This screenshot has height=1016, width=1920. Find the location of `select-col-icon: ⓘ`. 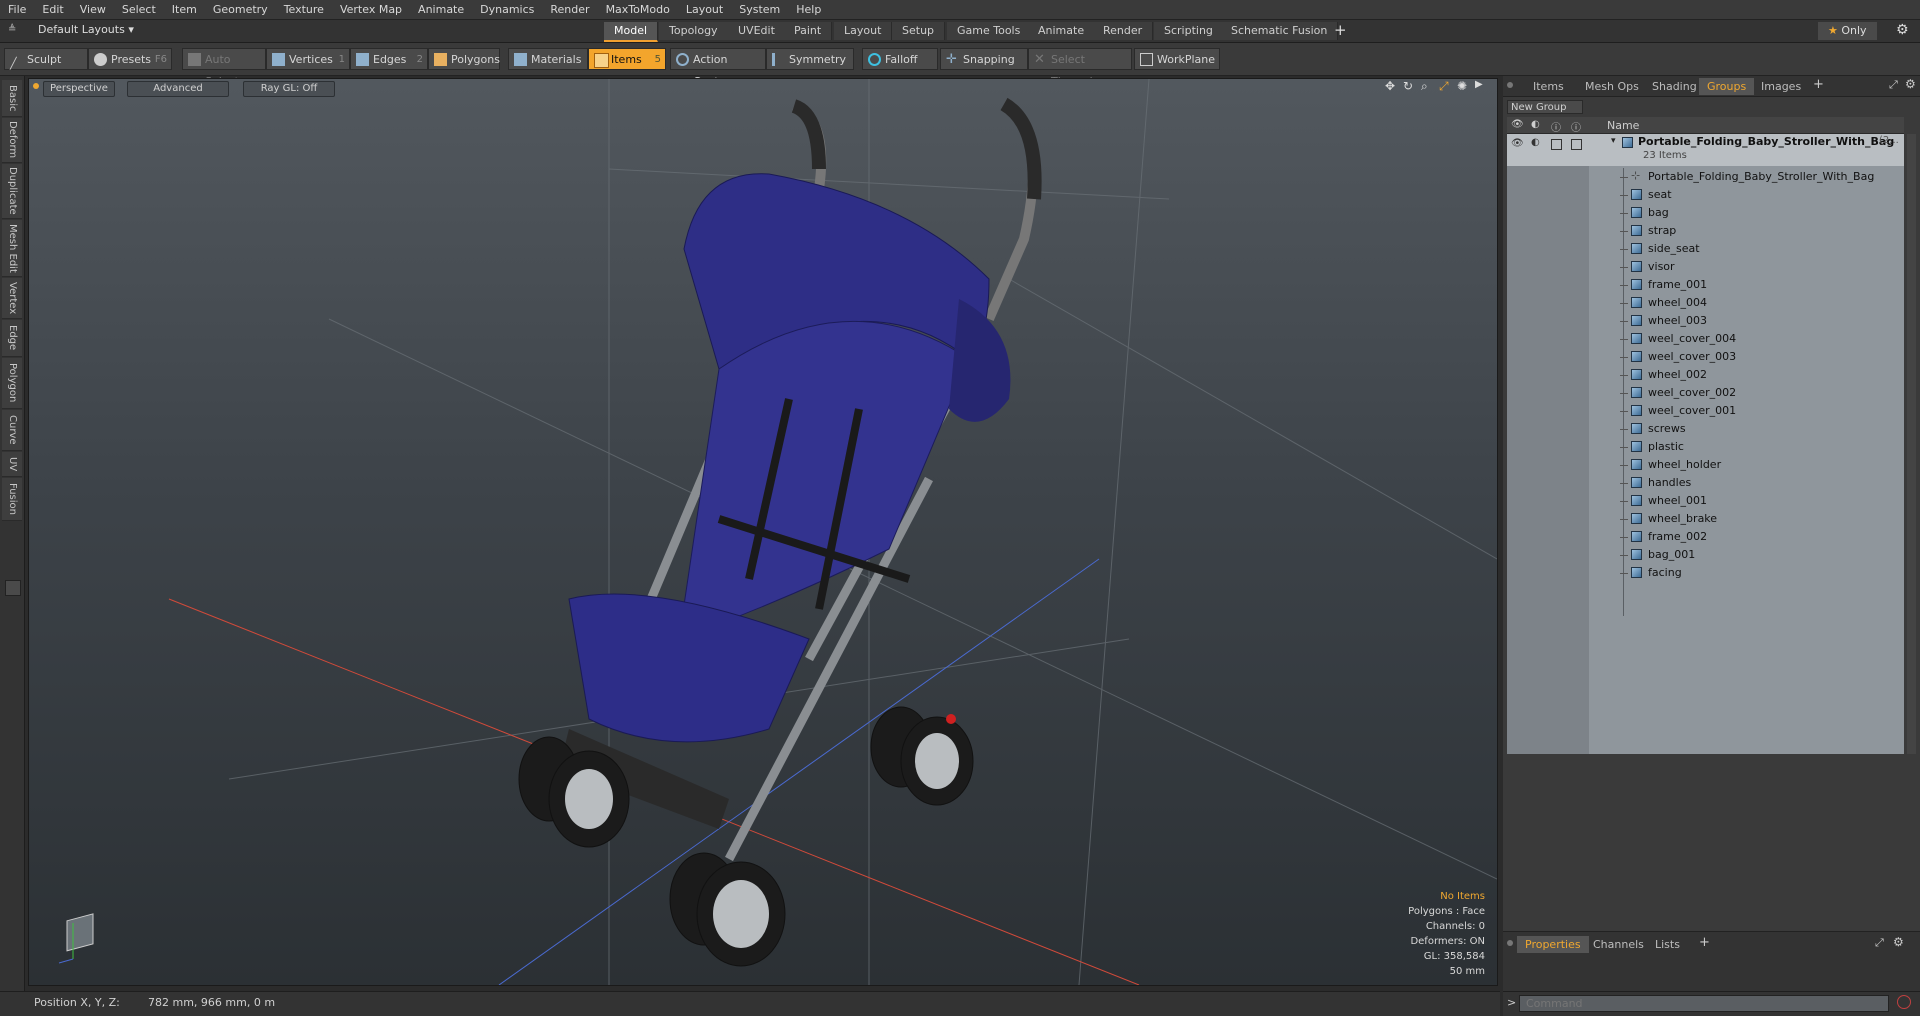

select-col-icon: ⓘ is located at coordinates (1576, 126).